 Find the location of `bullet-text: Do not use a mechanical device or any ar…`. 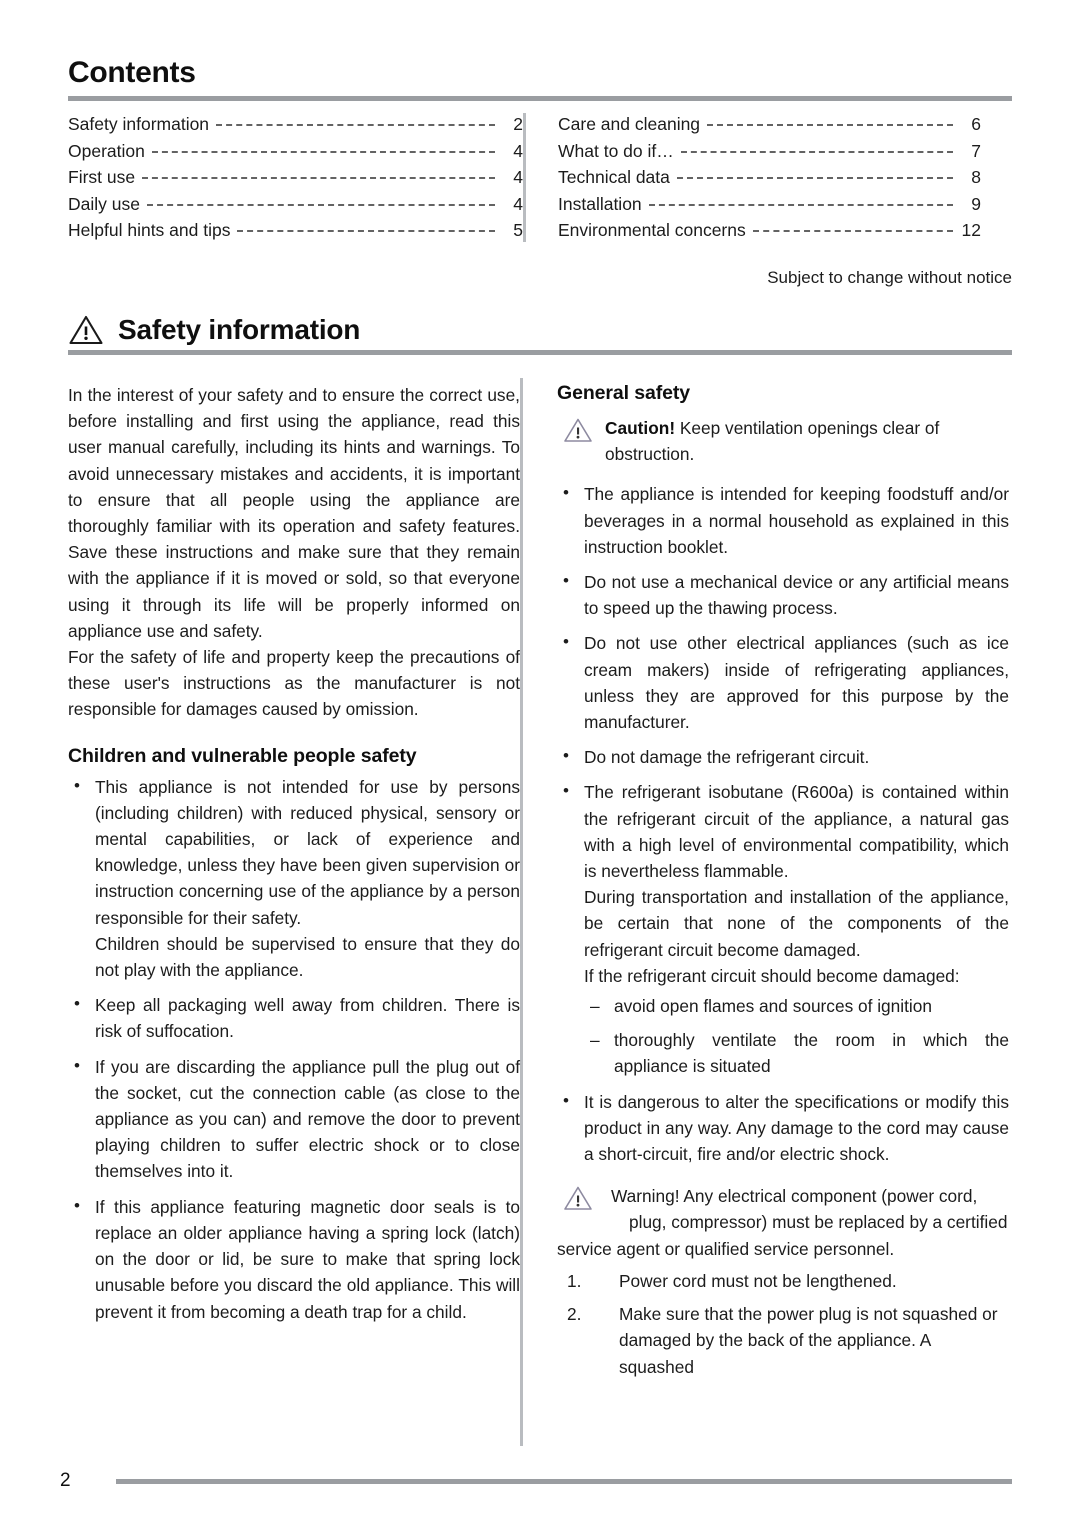

bullet-text: Do not use a mechanical device or any ar… is located at coordinates (796, 595).